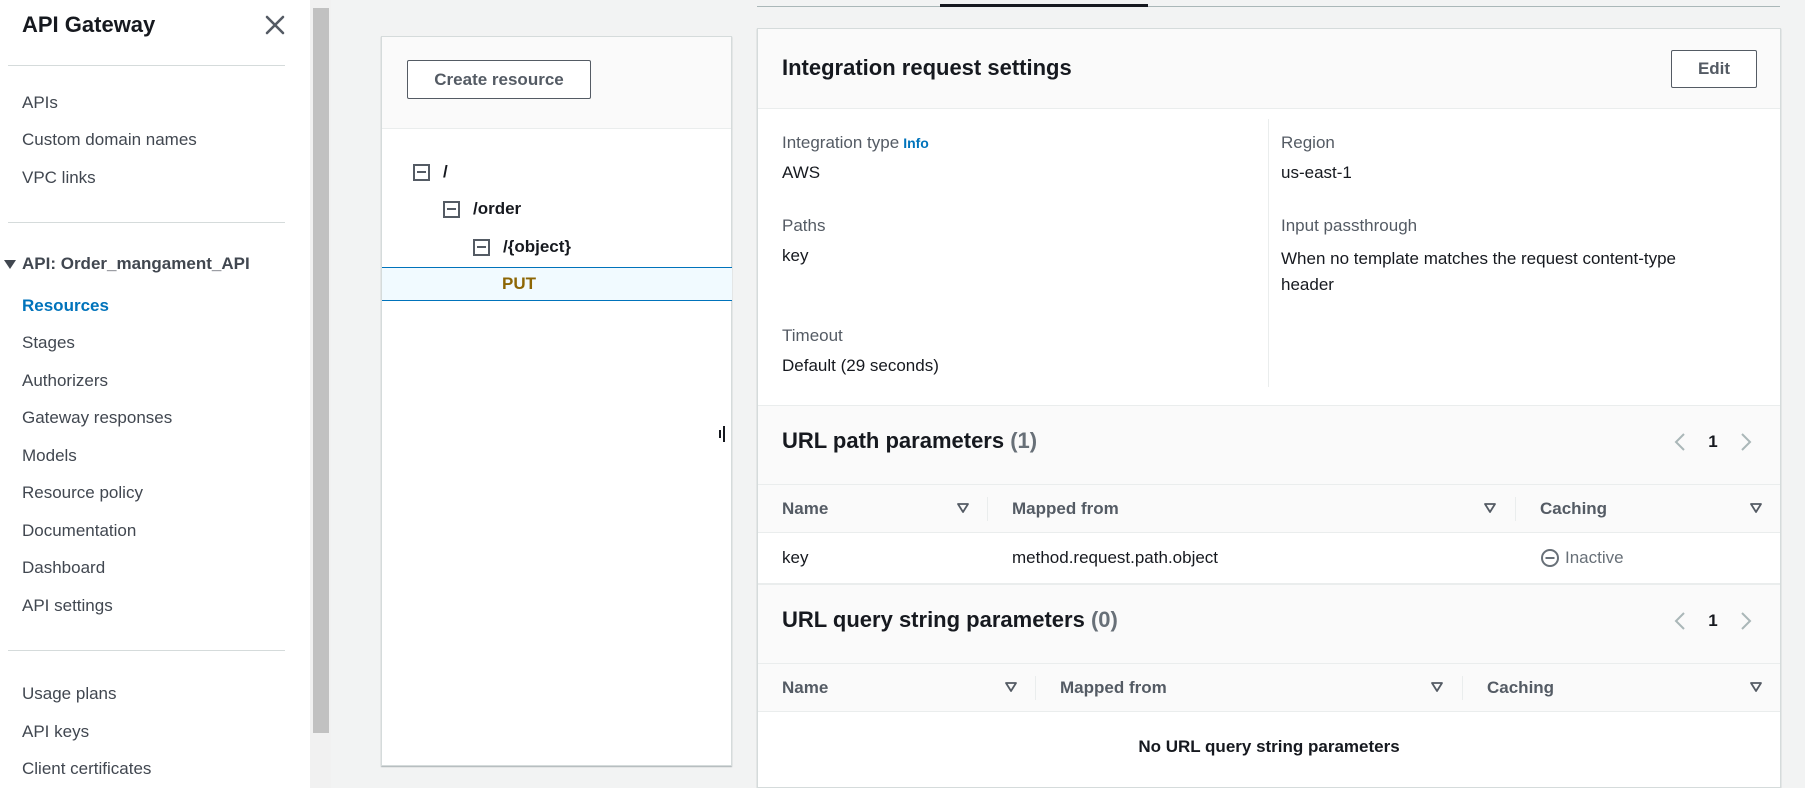  I want to click on tree-node-label: /, so click(445, 171).